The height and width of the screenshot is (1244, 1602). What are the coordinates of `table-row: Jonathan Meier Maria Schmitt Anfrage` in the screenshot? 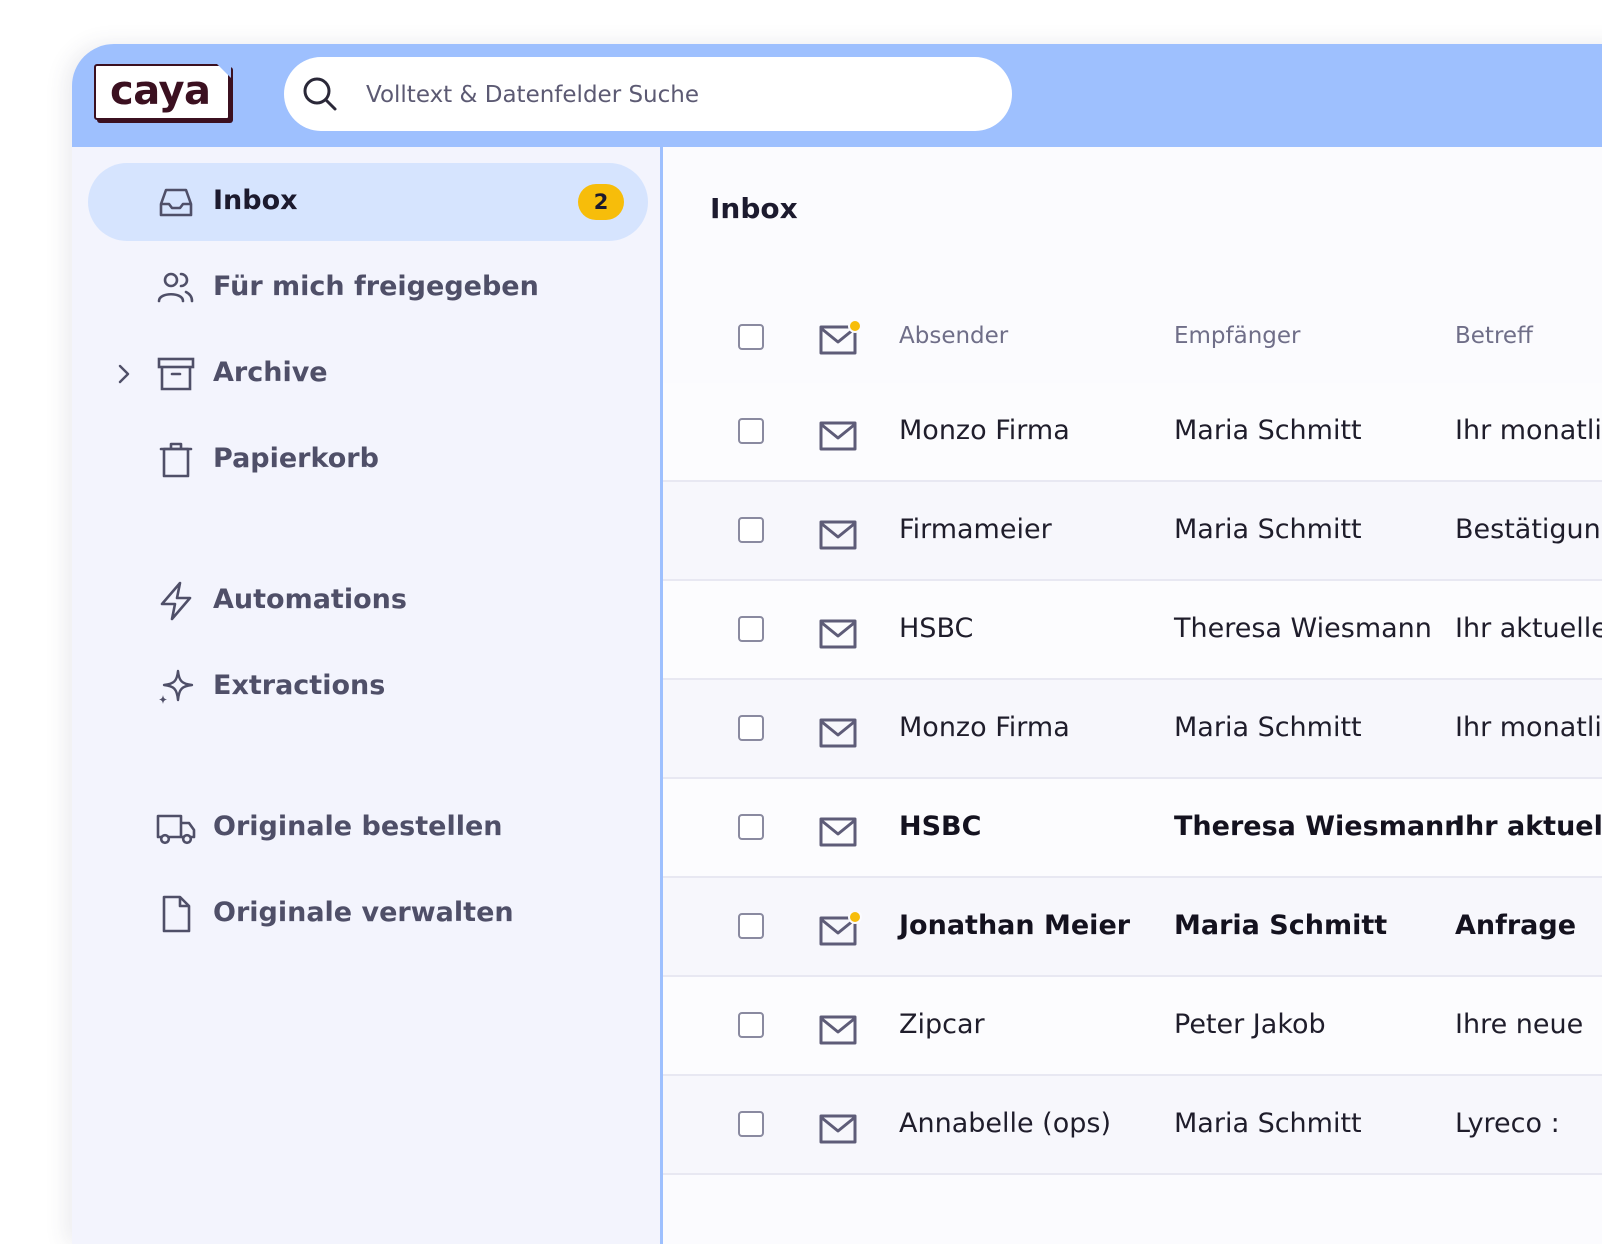 It's located at (1132, 927).